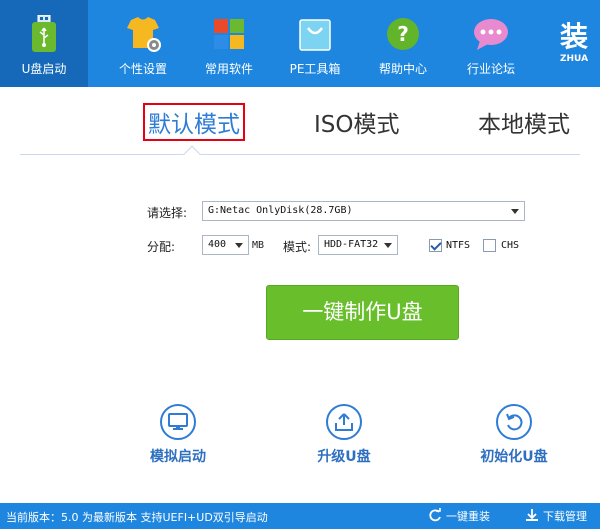 Image resolution: width=600 pixels, height=529 pixels. Describe the element at coordinates (565, 516) in the screenshot. I see `download-label: 下载管理` at that location.